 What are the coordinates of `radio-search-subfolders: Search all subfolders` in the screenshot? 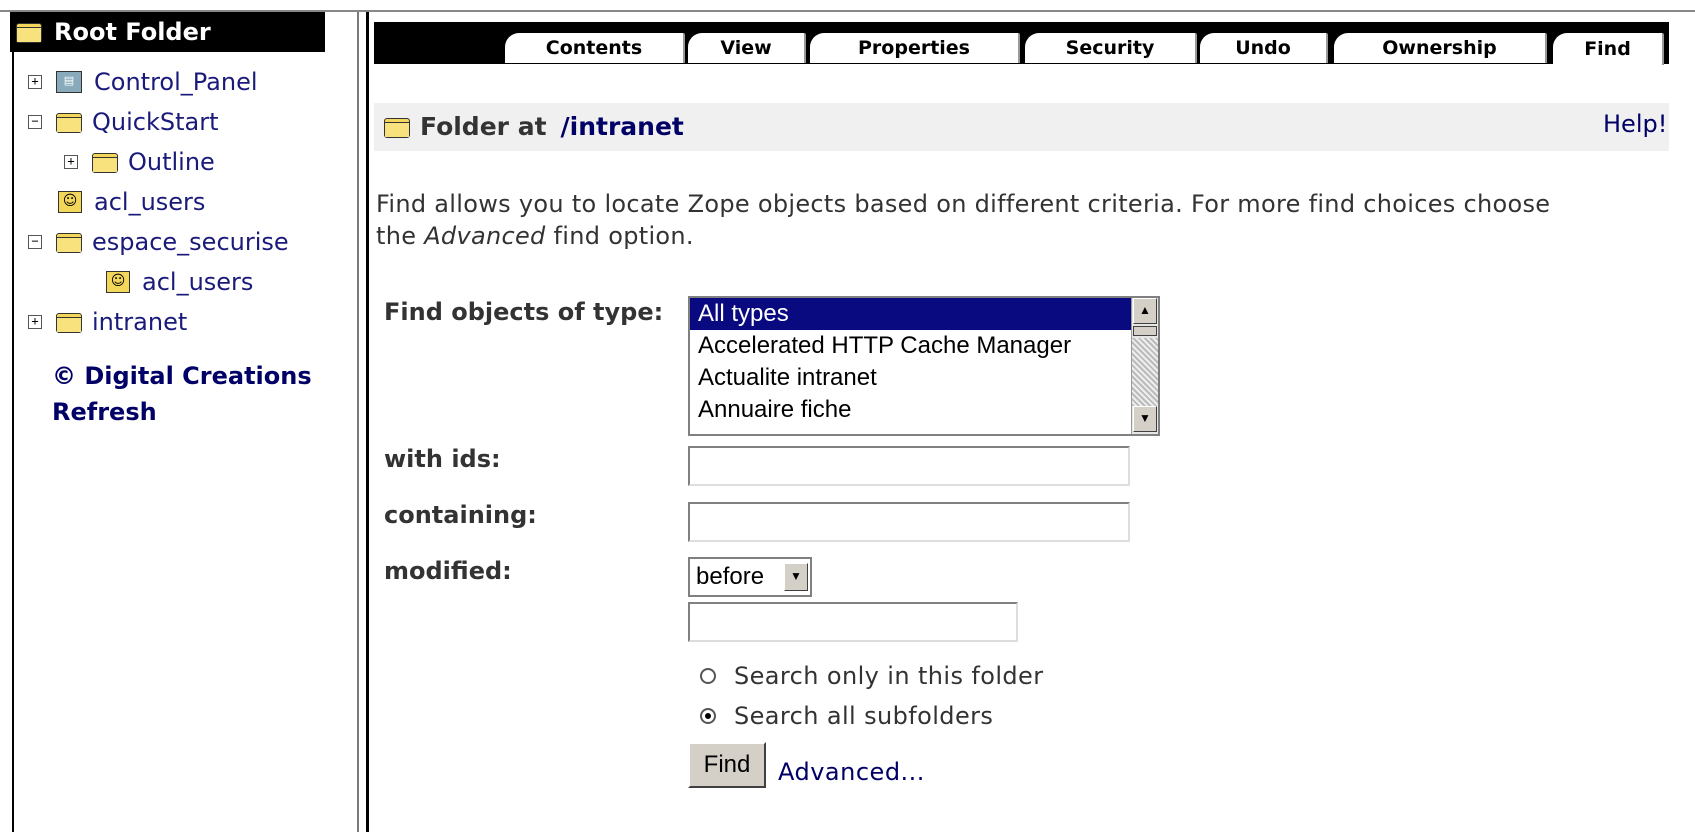 It's located at (846, 716).